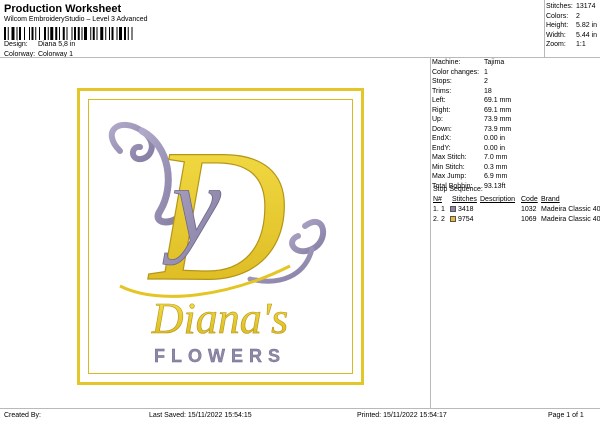 The image size is (600, 424). What do you see at coordinates (516, 149) in the screenshot?
I see `machine-detail-row: EndY: 0.00 in` at bounding box center [516, 149].